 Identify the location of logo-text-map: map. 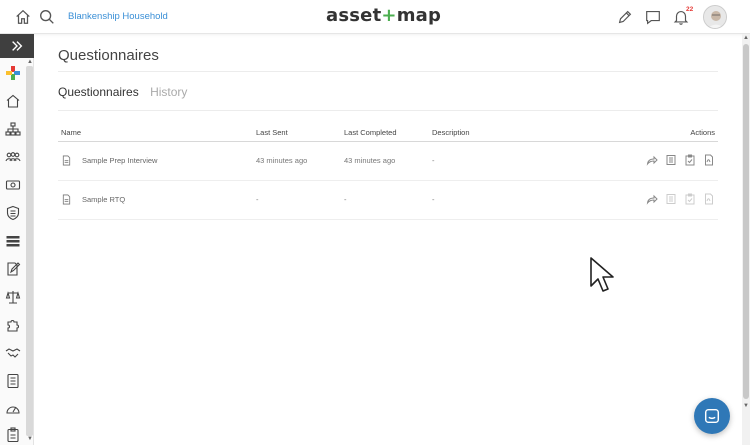
(419, 15).